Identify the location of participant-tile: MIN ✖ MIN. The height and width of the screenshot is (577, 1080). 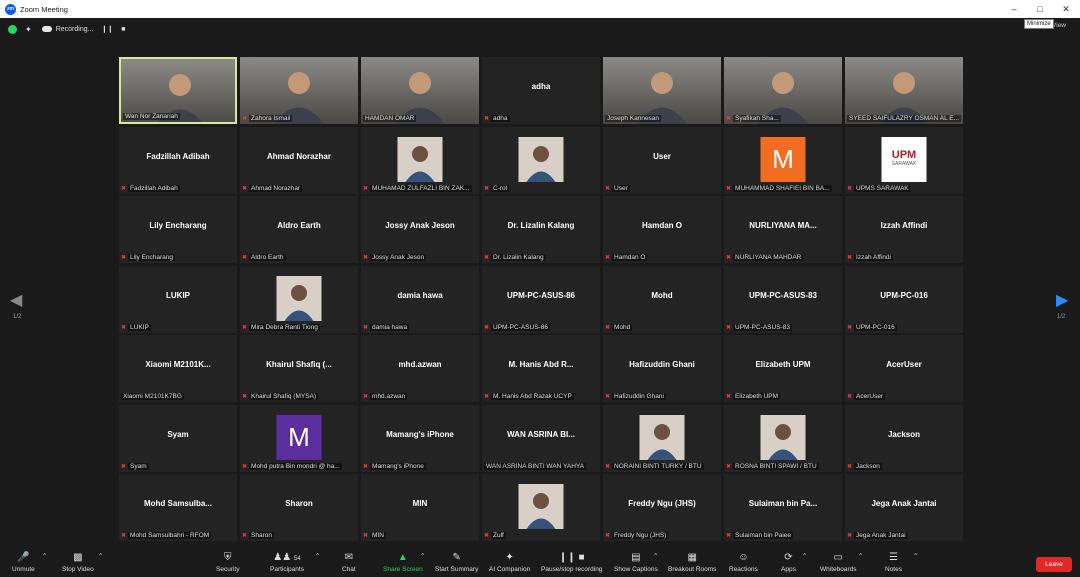
(420, 507).